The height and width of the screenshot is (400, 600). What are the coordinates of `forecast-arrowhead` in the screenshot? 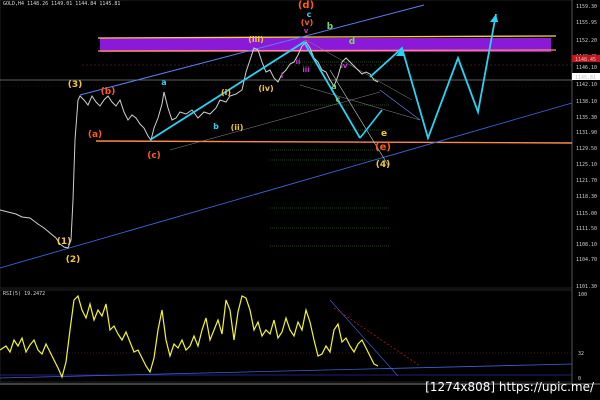 It's located at (494, 18).